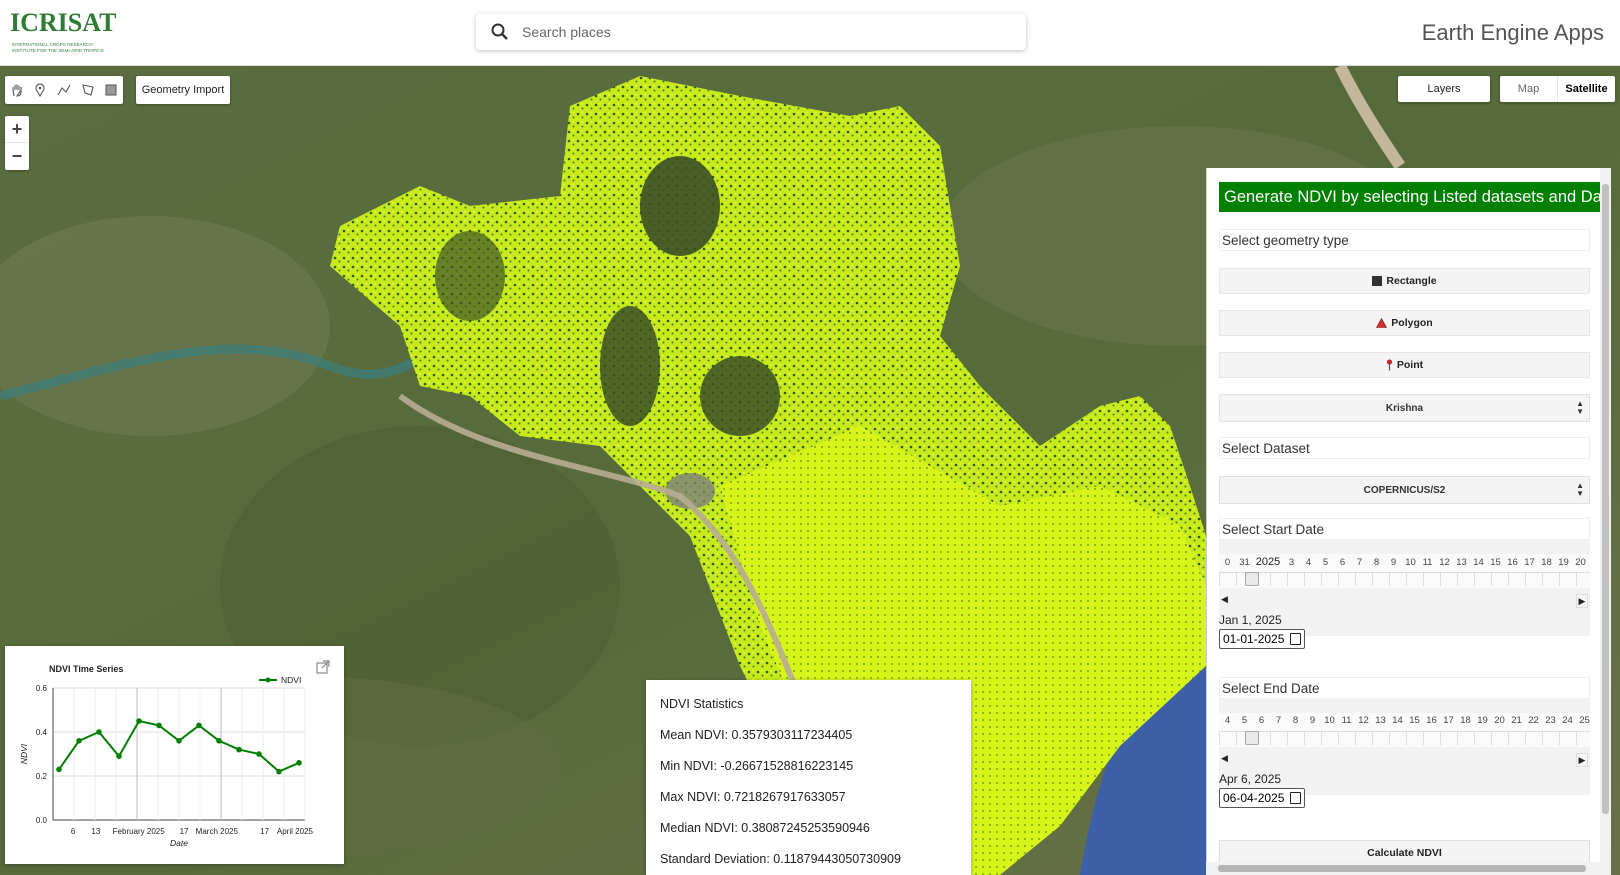 The image size is (1620, 875). I want to click on x-tick-label: 13, so click(95, 831).